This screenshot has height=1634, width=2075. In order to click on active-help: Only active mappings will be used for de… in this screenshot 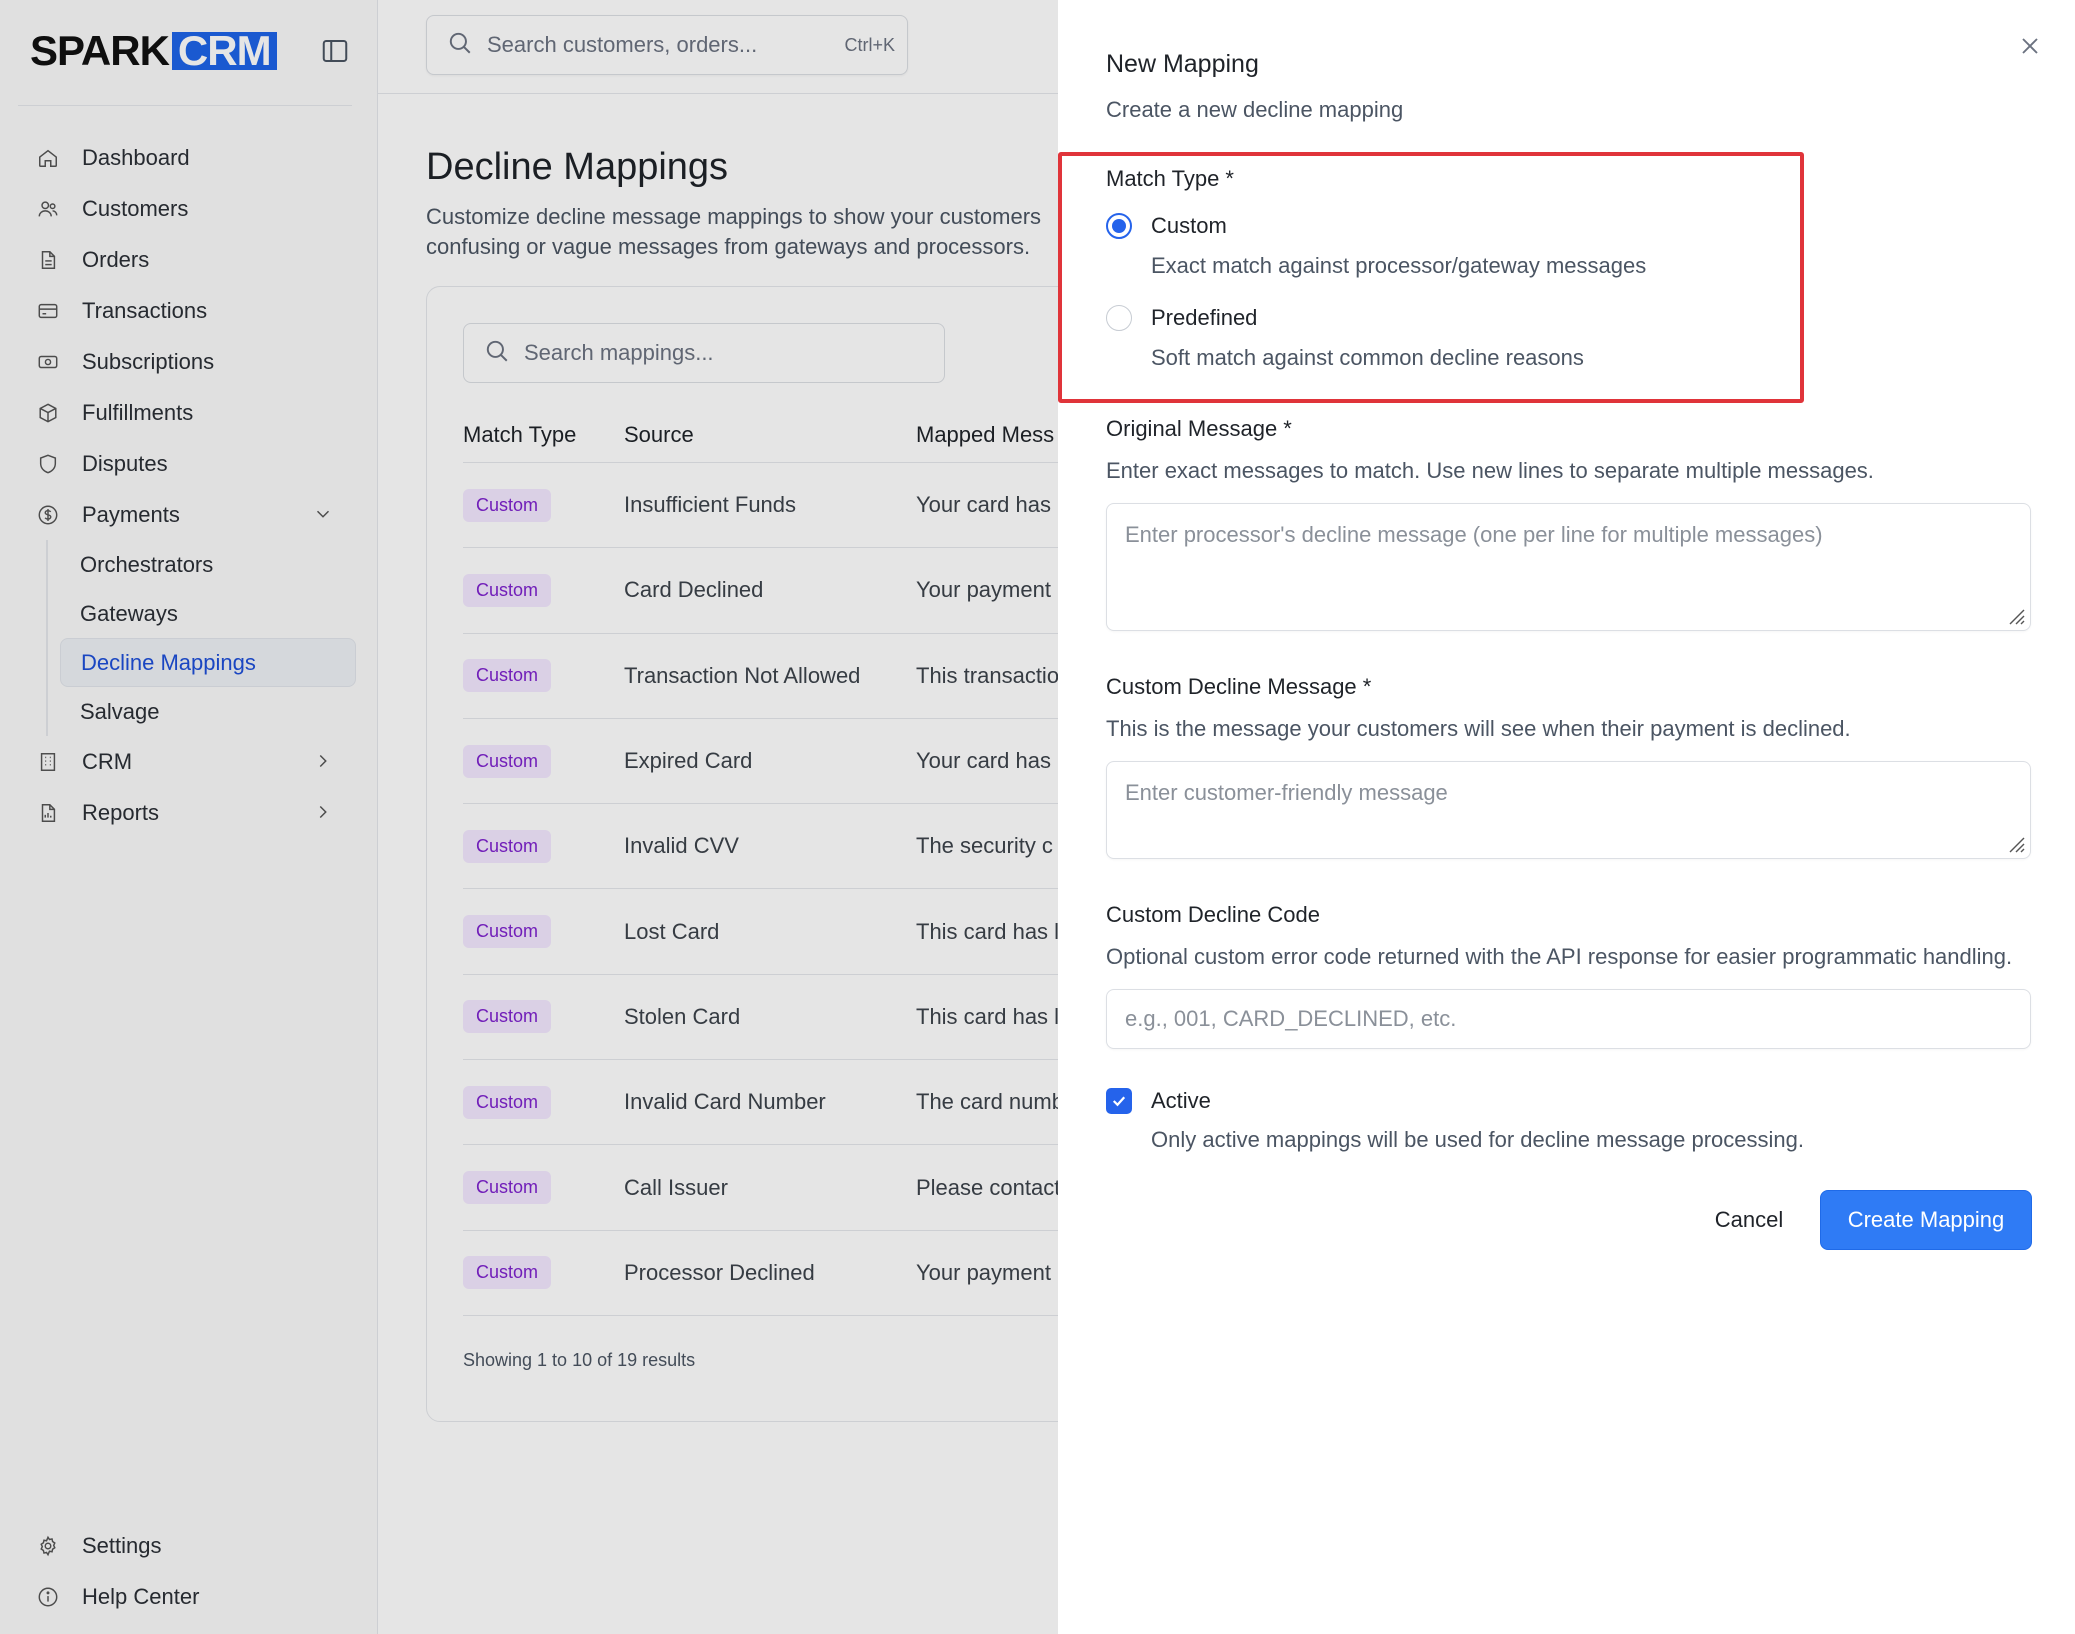, I will do `click(1477, 1139)`.